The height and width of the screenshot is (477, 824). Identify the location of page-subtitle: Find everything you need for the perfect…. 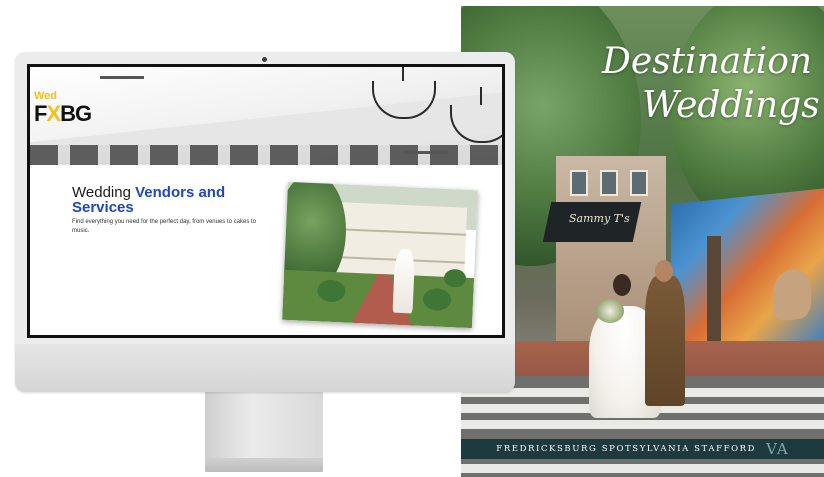
(164, 226).